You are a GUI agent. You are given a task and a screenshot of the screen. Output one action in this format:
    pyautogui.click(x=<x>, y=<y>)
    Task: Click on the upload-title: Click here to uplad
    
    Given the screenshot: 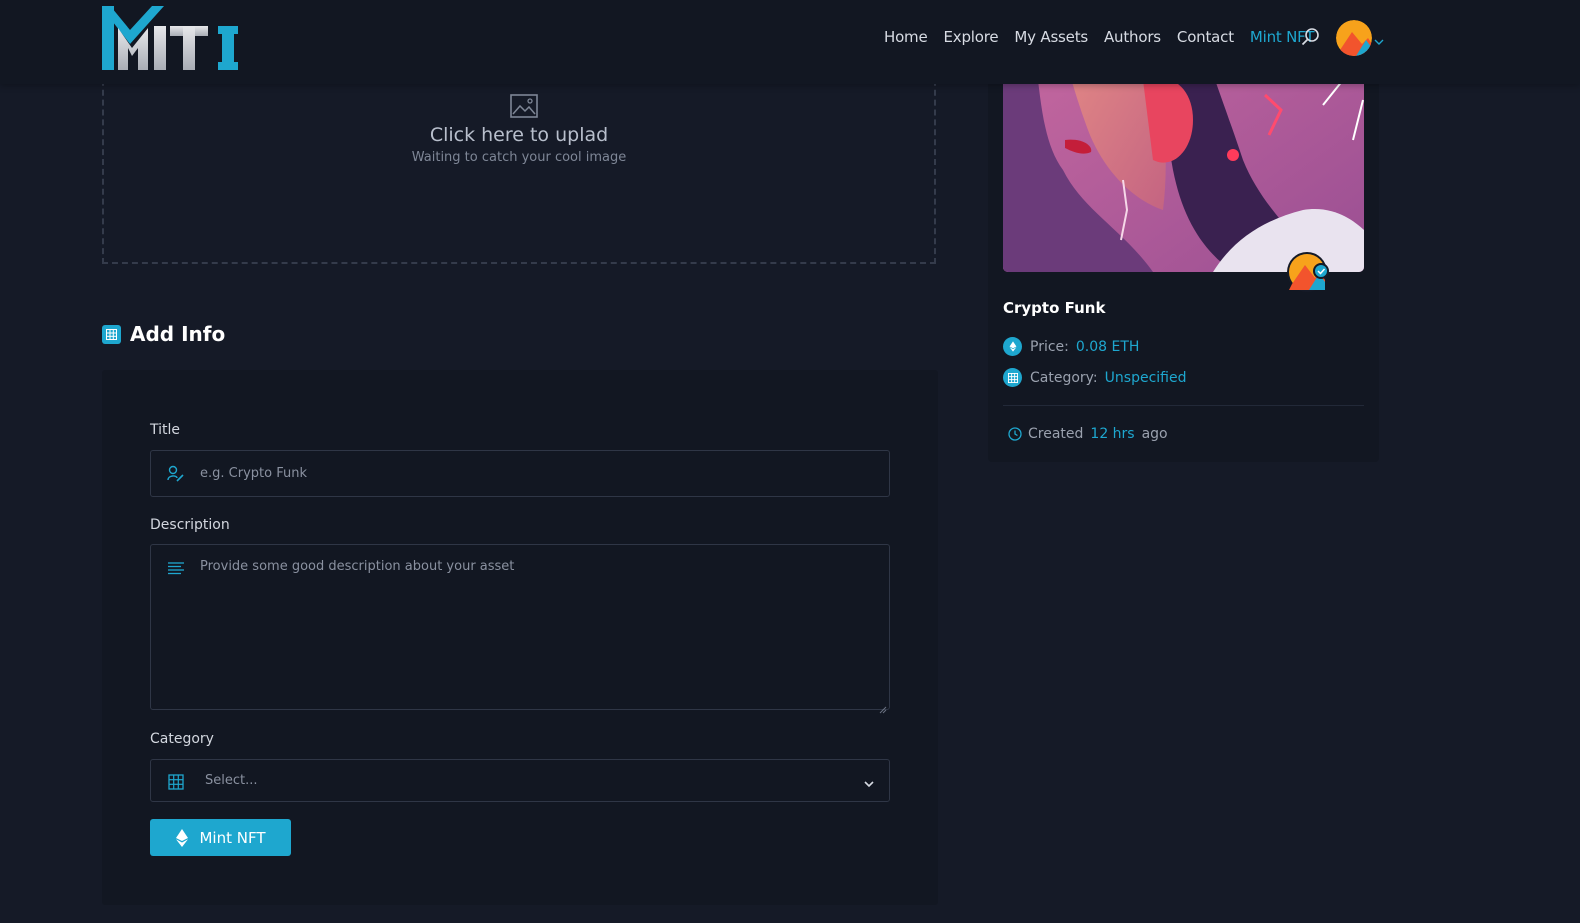 What is the action you would take?
    pyautogui.click(x=519, y=135)
    